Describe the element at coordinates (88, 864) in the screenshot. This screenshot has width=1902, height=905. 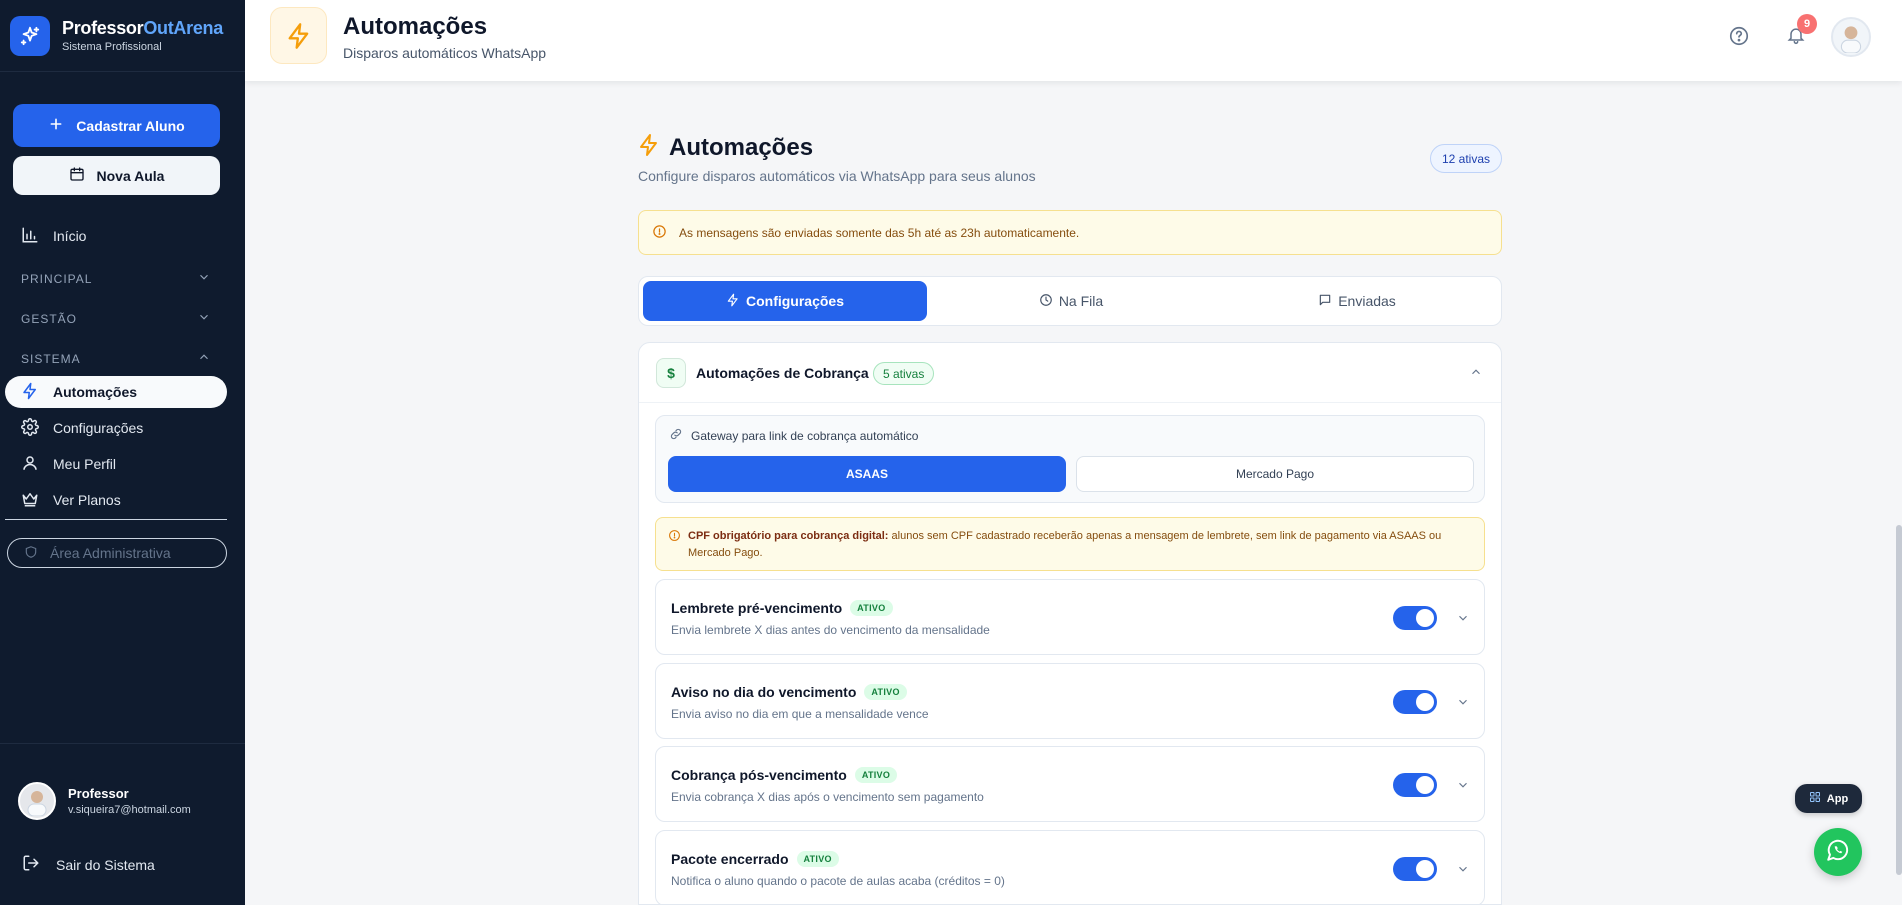
I see `logout-button: Sair do Sistema` at that location.